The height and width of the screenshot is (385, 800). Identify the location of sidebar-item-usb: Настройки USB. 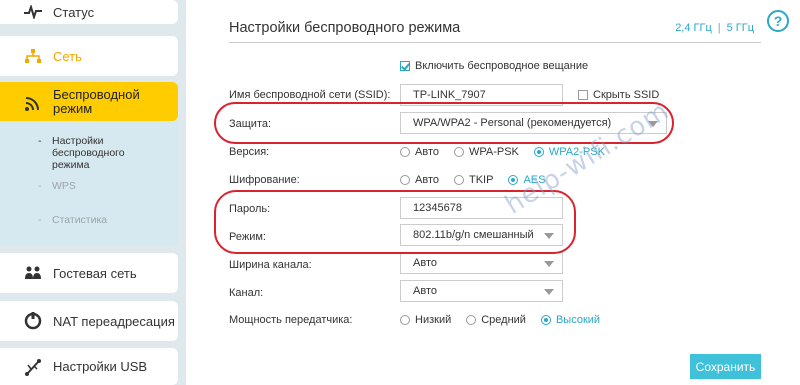
(89, 366).